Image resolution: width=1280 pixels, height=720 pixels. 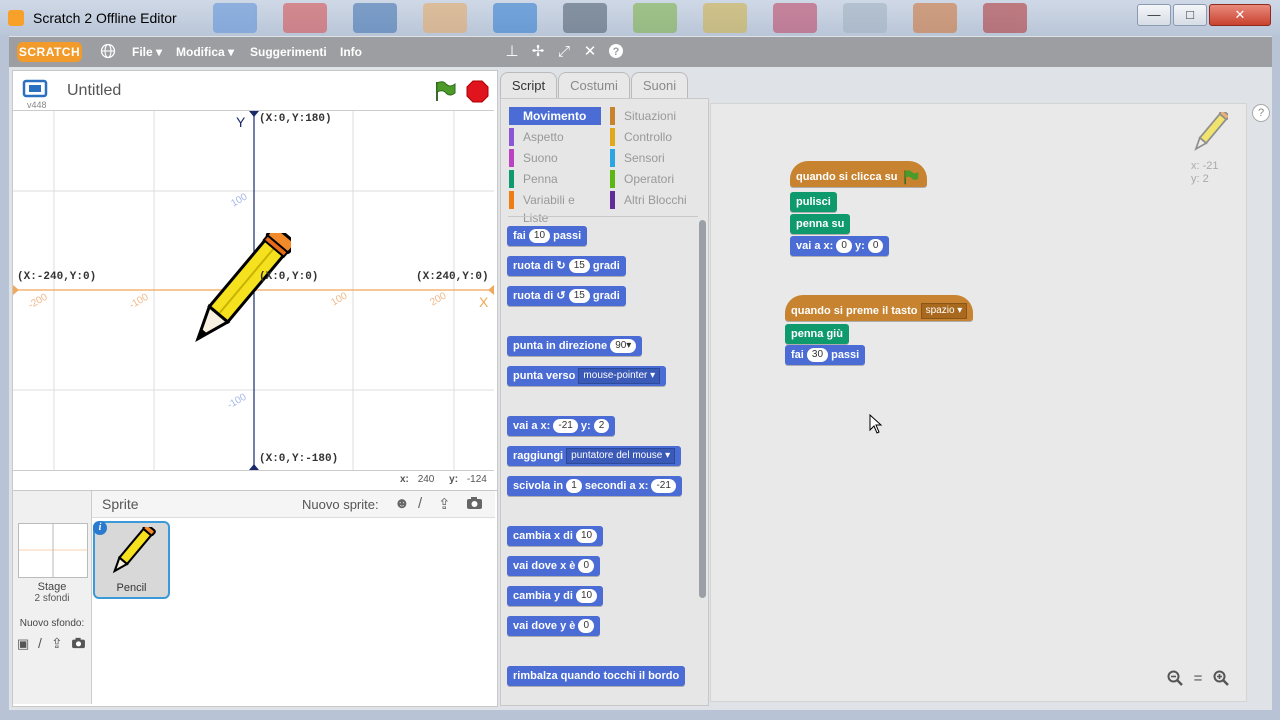 I want to click on block-glide: scivola in 1 secondi a x: -21, so click(x=594, y=486).